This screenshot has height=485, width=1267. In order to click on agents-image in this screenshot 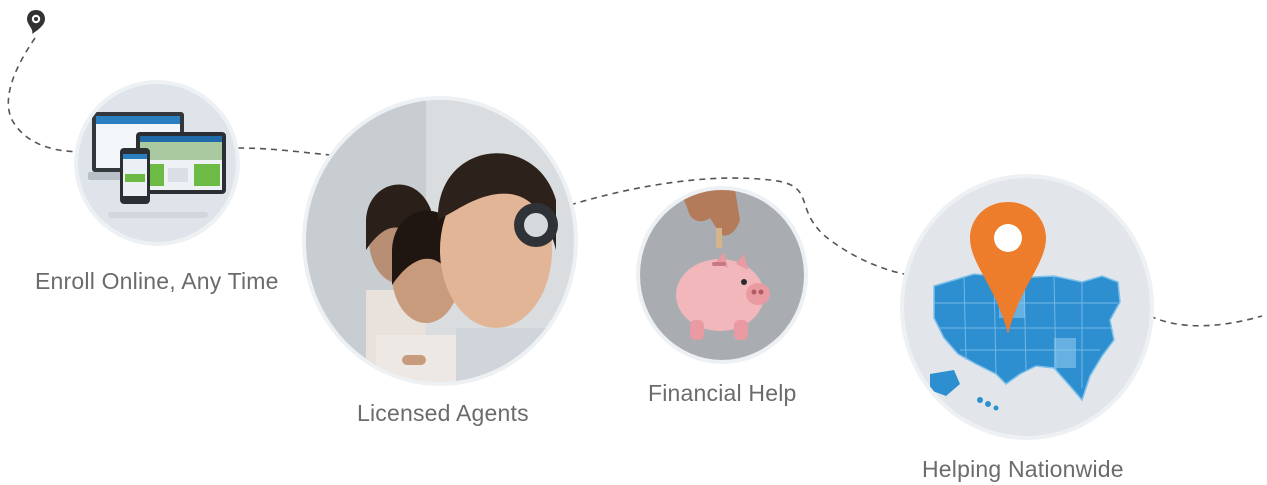, I will do `click(440, 241)`.